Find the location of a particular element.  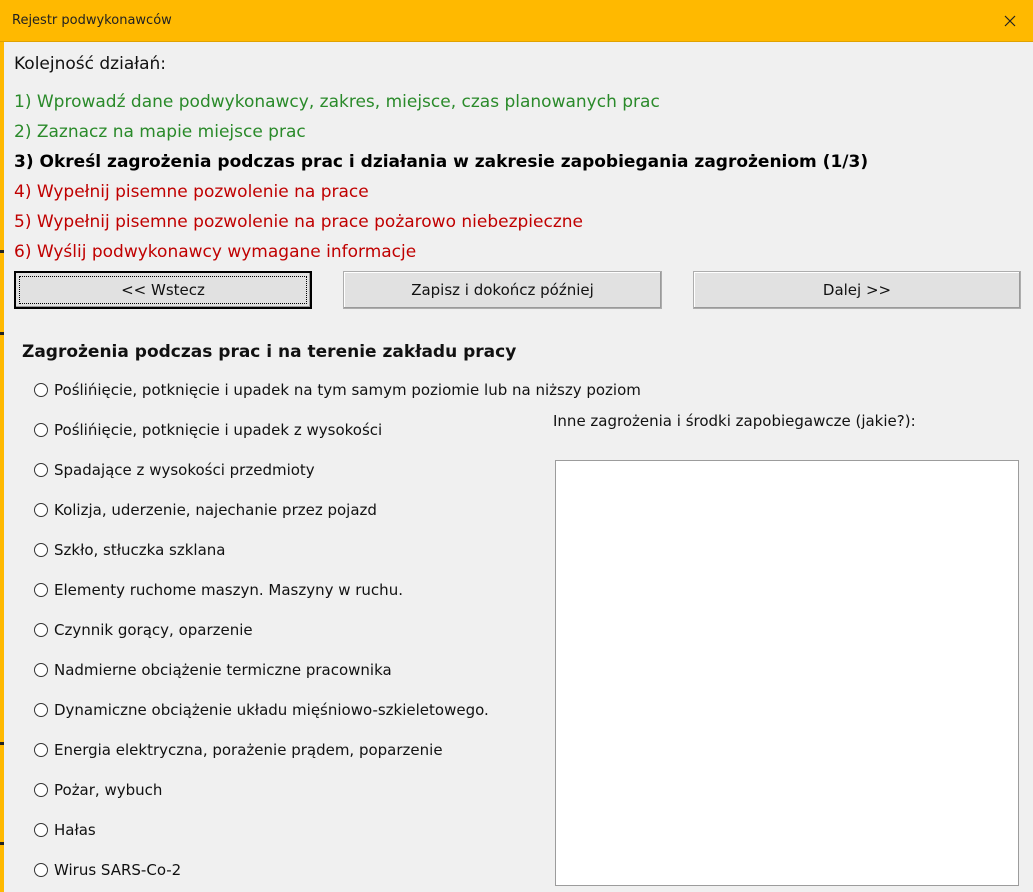

next-button: Dalej >> is located at coordinates (857, 290).